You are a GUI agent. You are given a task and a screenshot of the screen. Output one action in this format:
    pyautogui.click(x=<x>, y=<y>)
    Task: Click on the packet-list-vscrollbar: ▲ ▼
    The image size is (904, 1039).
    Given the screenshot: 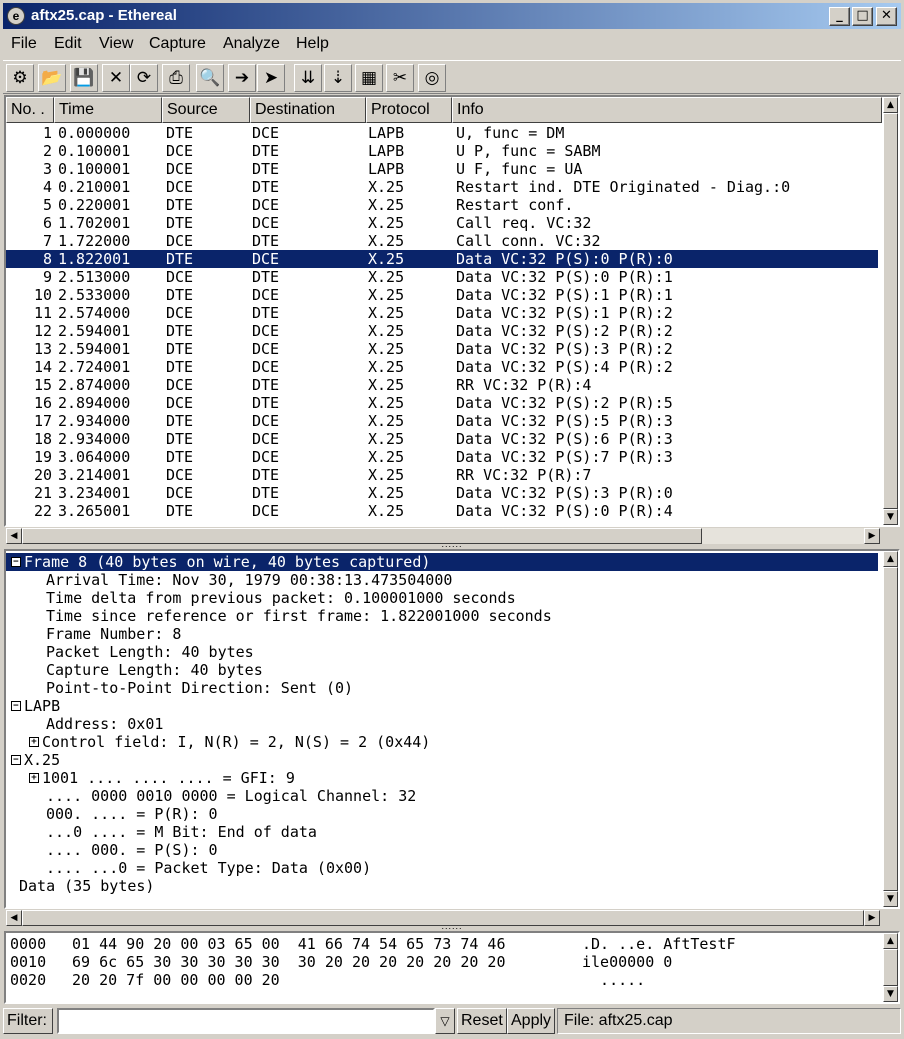 What is the action you would take?
    pyautogui.click(x=890, y=311)
    